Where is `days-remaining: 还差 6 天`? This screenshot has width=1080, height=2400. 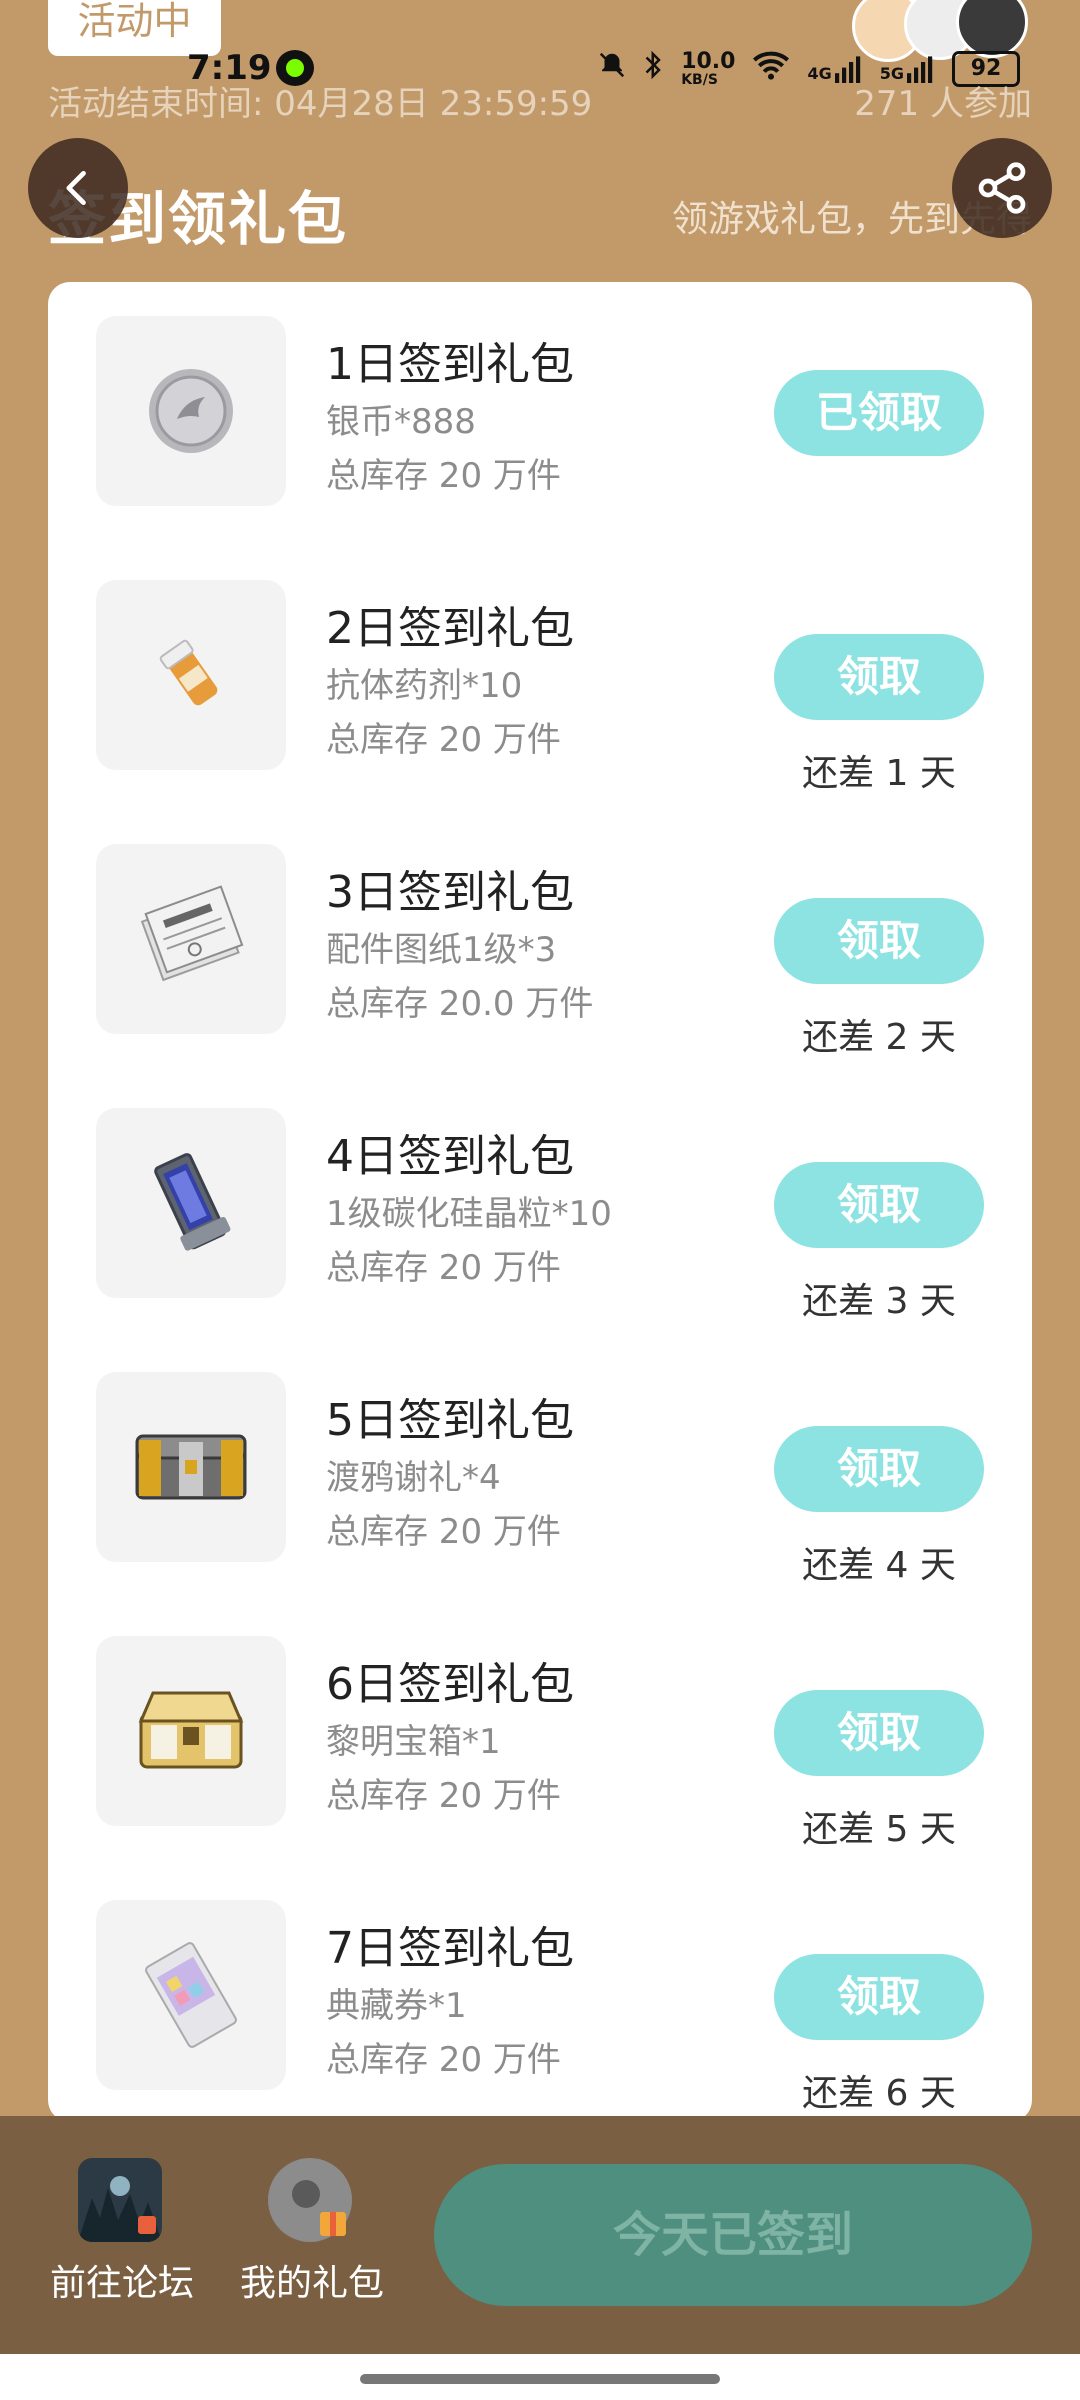
days-remaining: 还差 6 天 is located at coordinates (879, 2093).